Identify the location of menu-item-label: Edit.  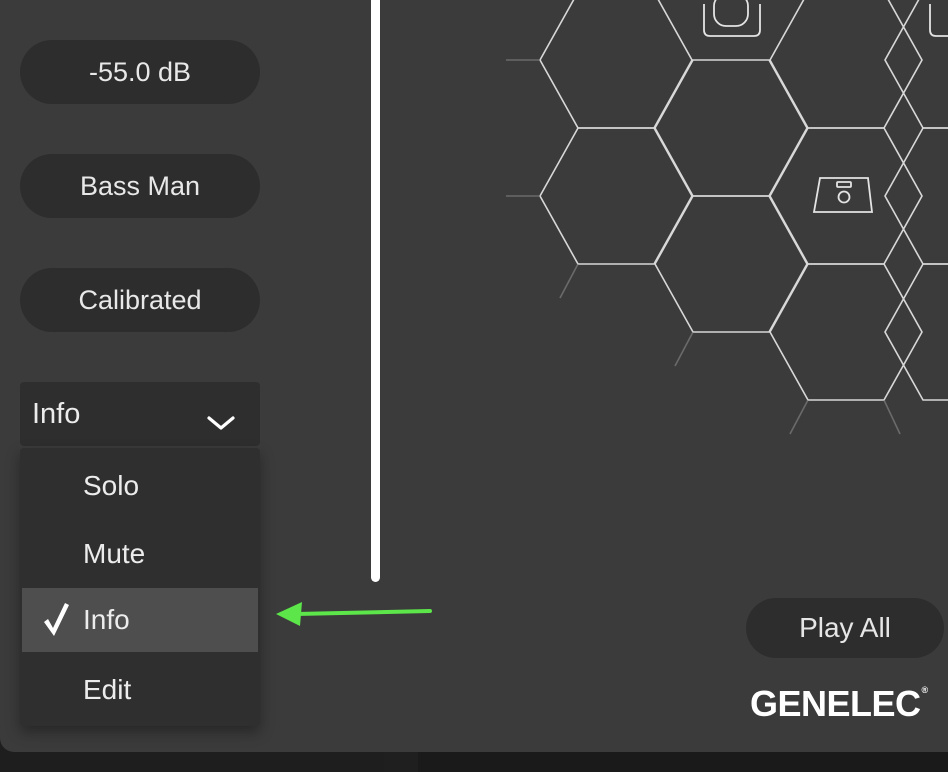
(107, 689).